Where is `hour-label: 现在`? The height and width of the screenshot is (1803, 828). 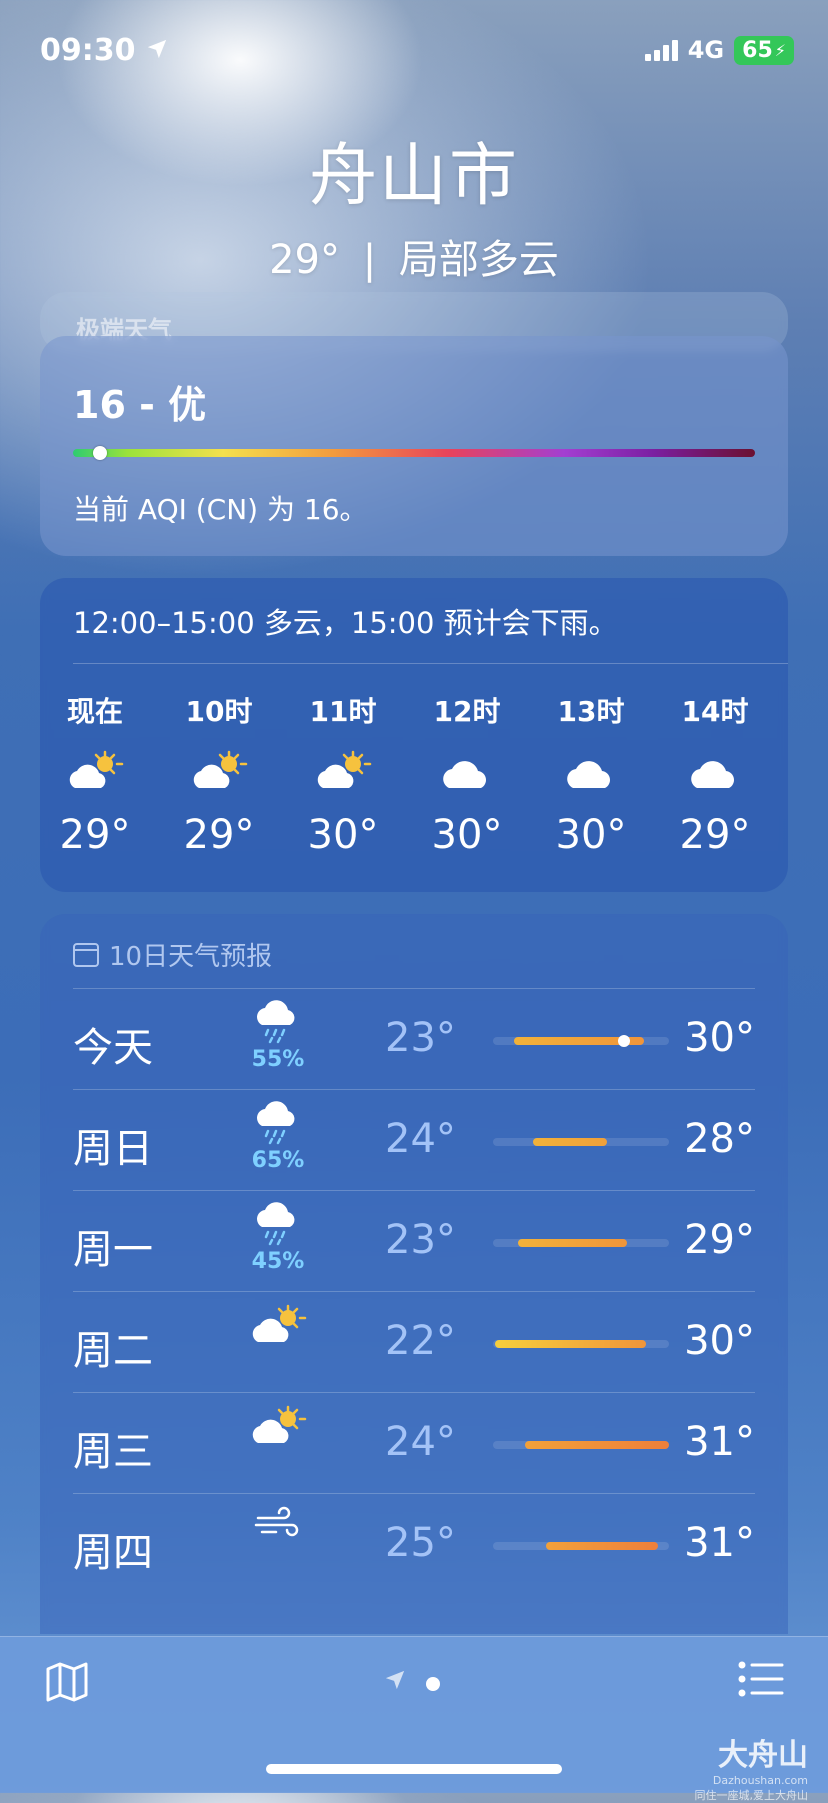
hour-label: 现在 is located at coordinates (94, 711).